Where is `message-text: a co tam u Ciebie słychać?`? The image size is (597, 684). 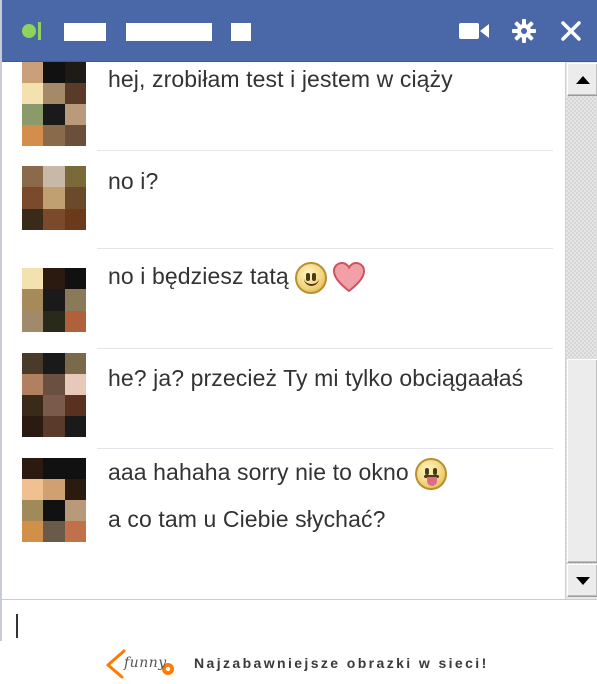
message-text: a co tam u Ciebie słychać? is located at coordinates (247, 519).